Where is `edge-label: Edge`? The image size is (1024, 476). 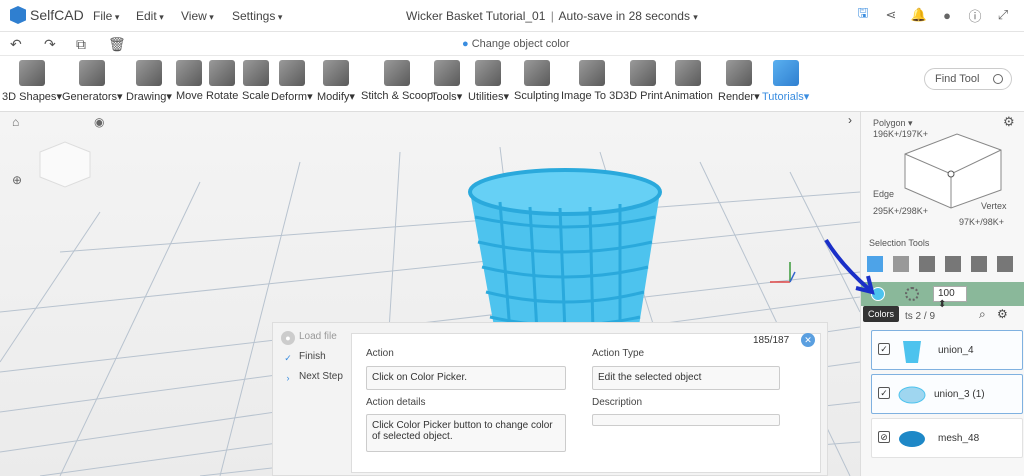
edge-label: Edge is located at coordinates (884, 194).